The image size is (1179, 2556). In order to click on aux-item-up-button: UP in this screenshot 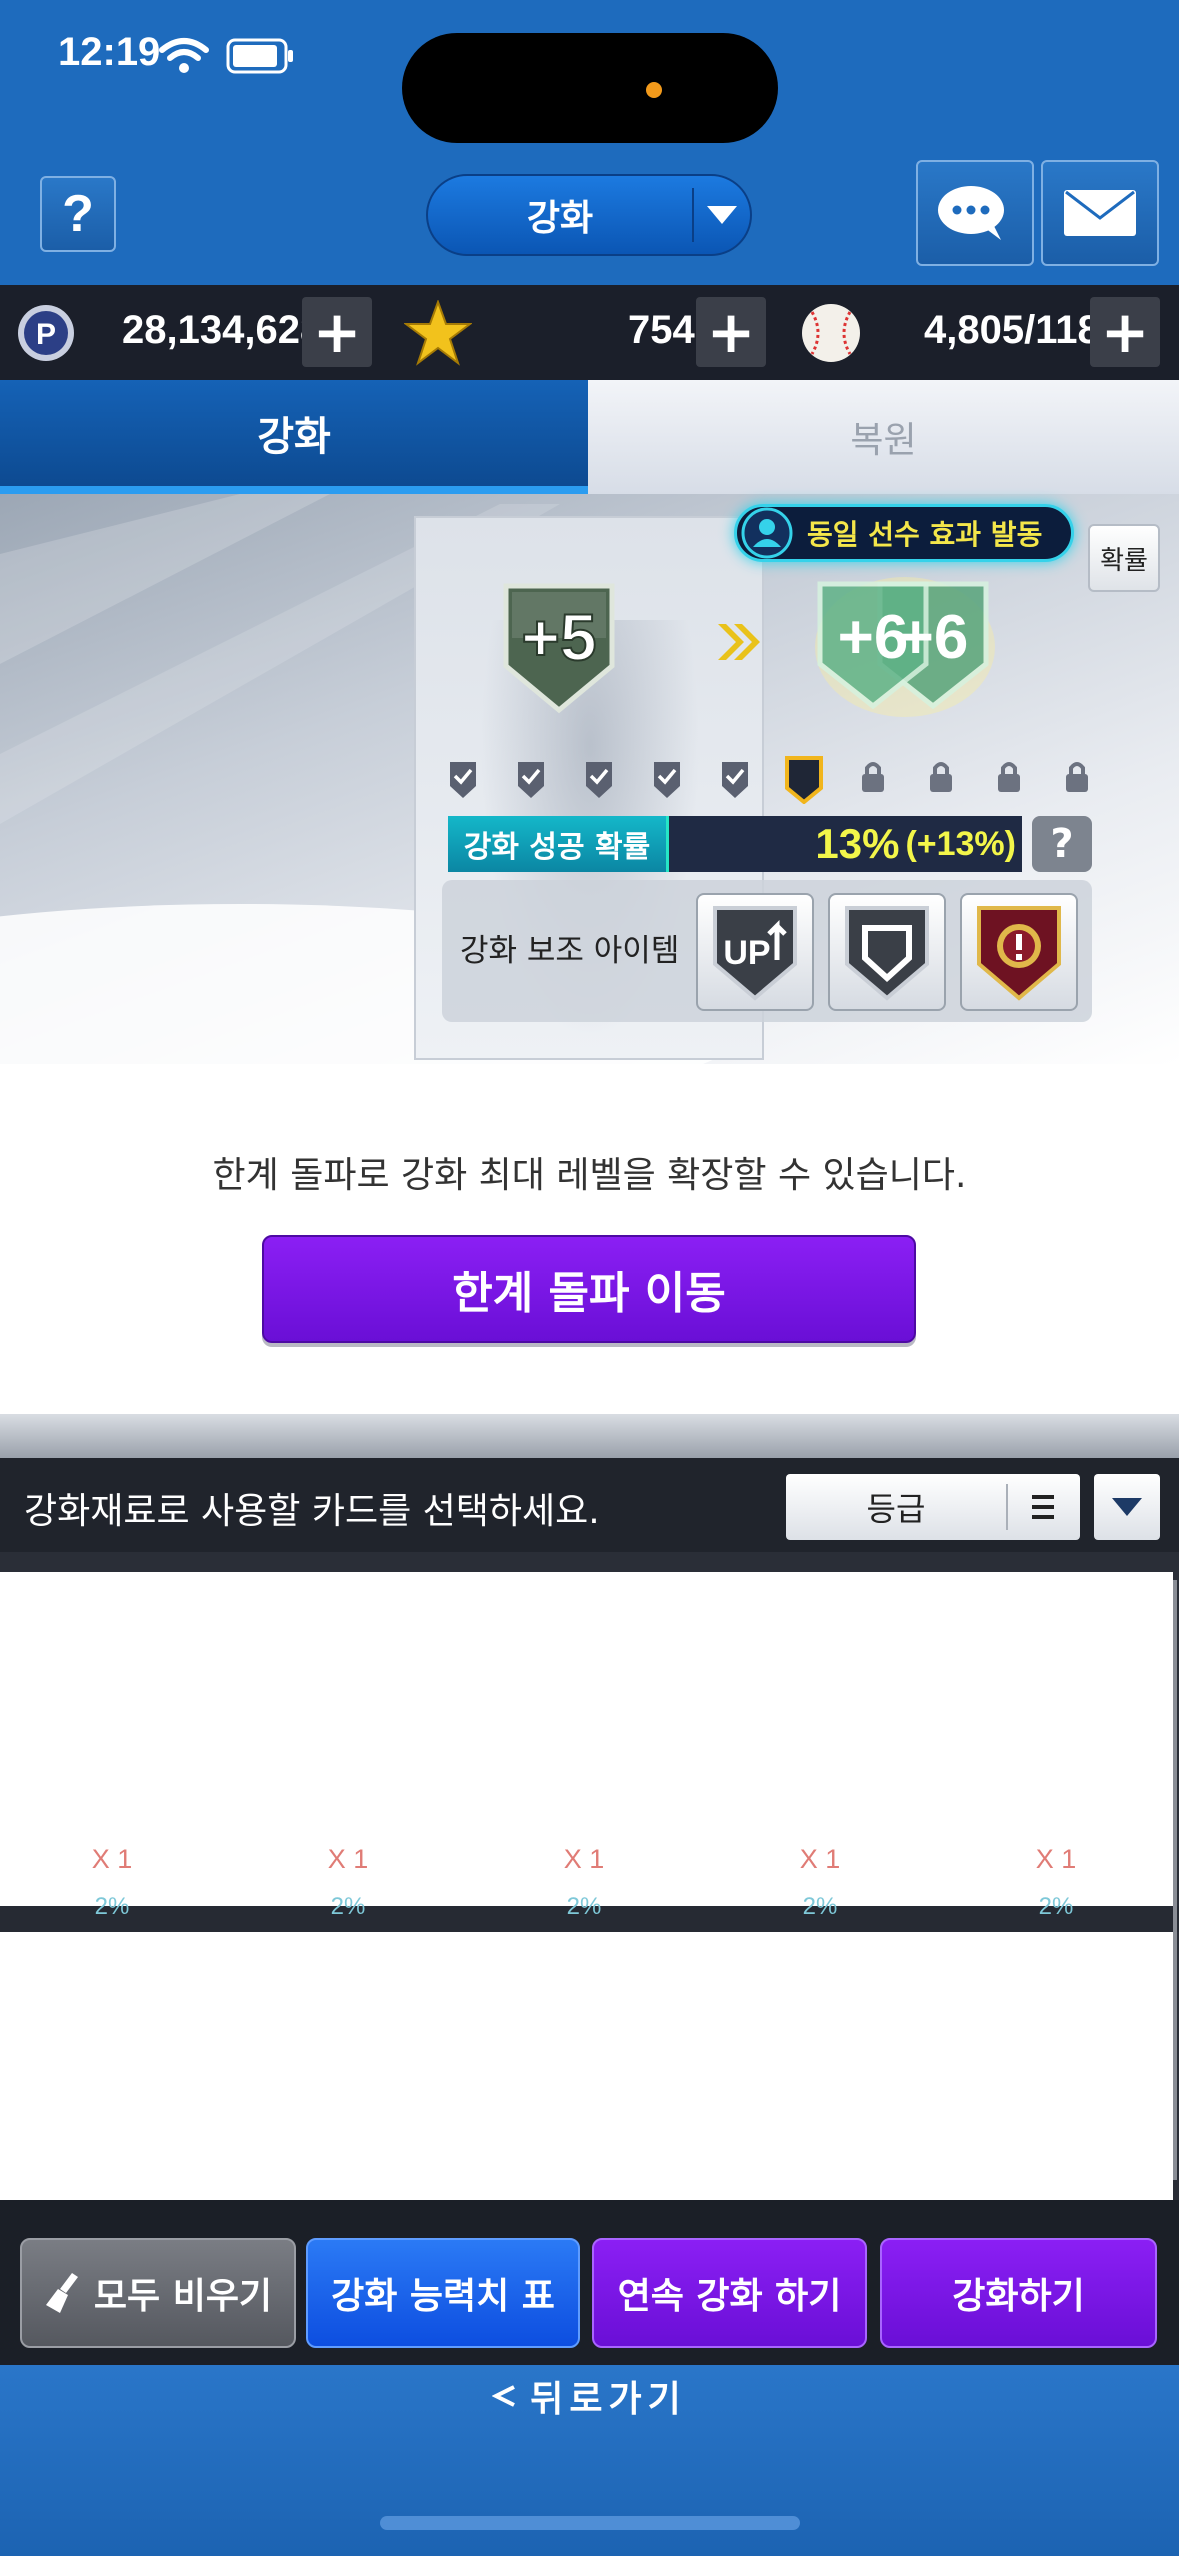, I will do `click(755, 952)`.